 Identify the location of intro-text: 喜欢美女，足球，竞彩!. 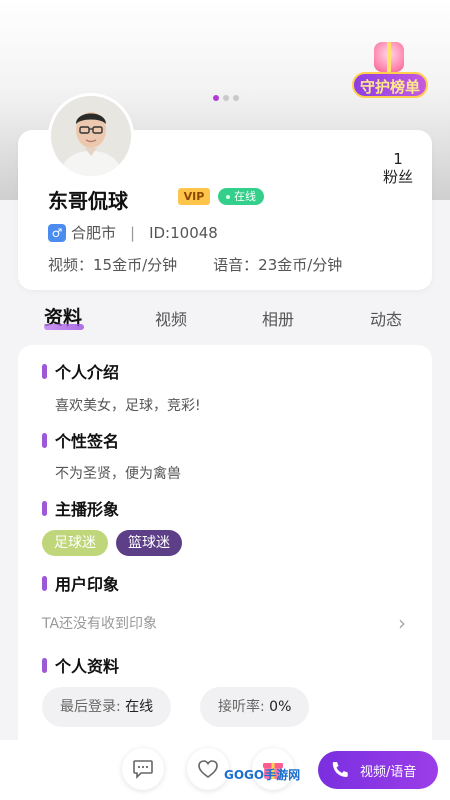
(128, 406).